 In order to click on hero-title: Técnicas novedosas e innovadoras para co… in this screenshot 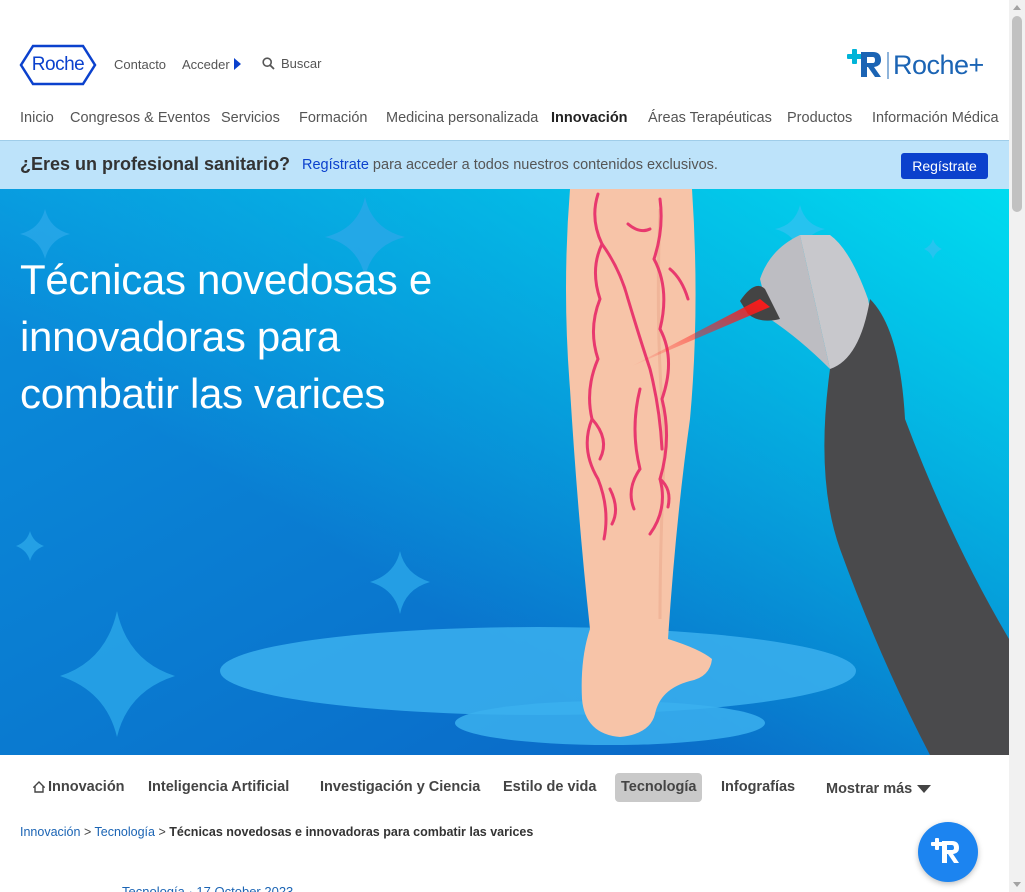, I will do `click(226, 336)`.